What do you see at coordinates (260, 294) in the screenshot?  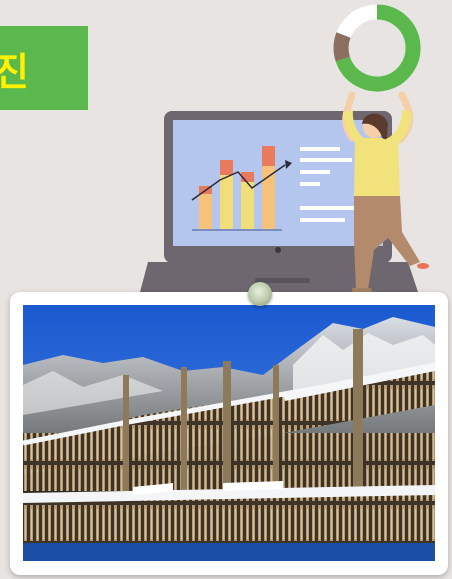 I see `pin-icon` at bounding box center [260, 294].